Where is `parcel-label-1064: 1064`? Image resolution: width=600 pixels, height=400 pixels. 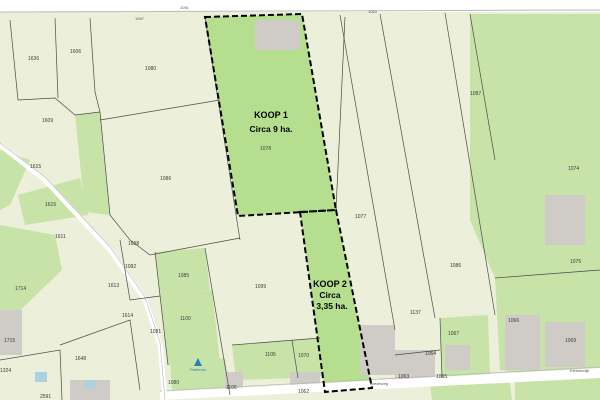
parcel-label-1064: 1064 is located at coordinates (430, 354).